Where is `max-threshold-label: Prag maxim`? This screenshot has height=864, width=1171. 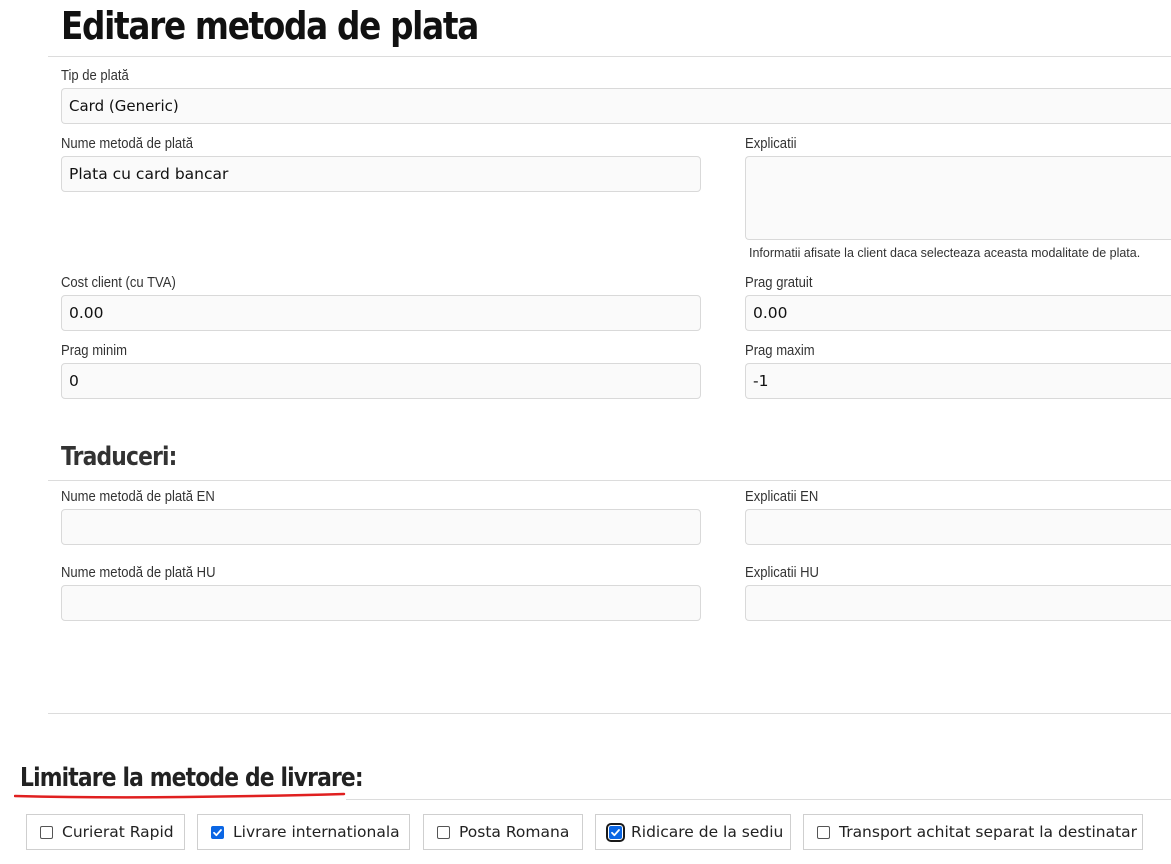
max-threshold-label: Prag maxim is located at coordinates (780, 351).